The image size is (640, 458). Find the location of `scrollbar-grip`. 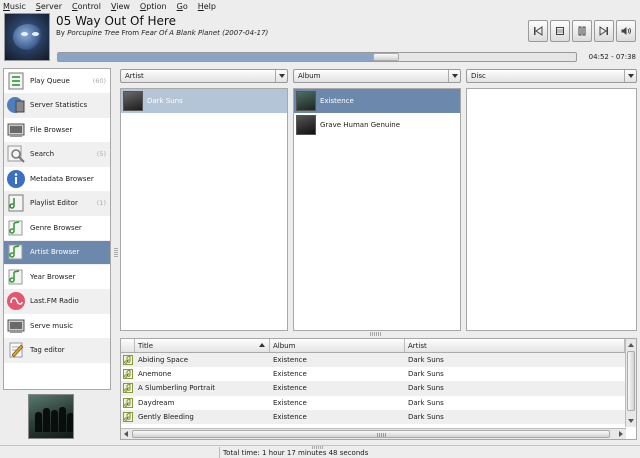

scrollbar-grip is located at coordinates (382, 435).